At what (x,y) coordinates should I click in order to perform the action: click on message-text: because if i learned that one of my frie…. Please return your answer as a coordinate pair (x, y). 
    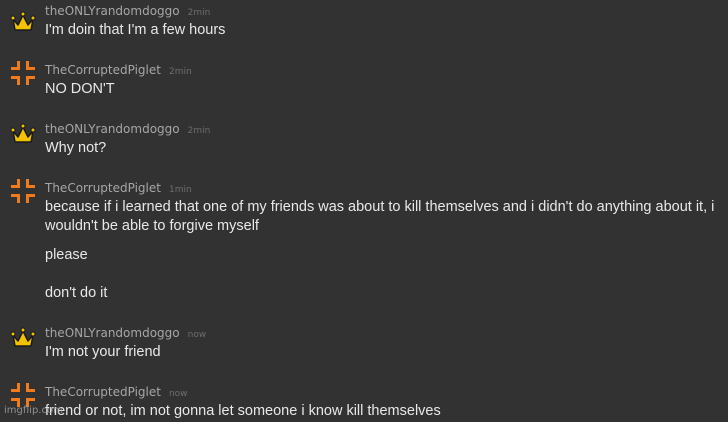
    Looking at the image, I should click on (380, 207).